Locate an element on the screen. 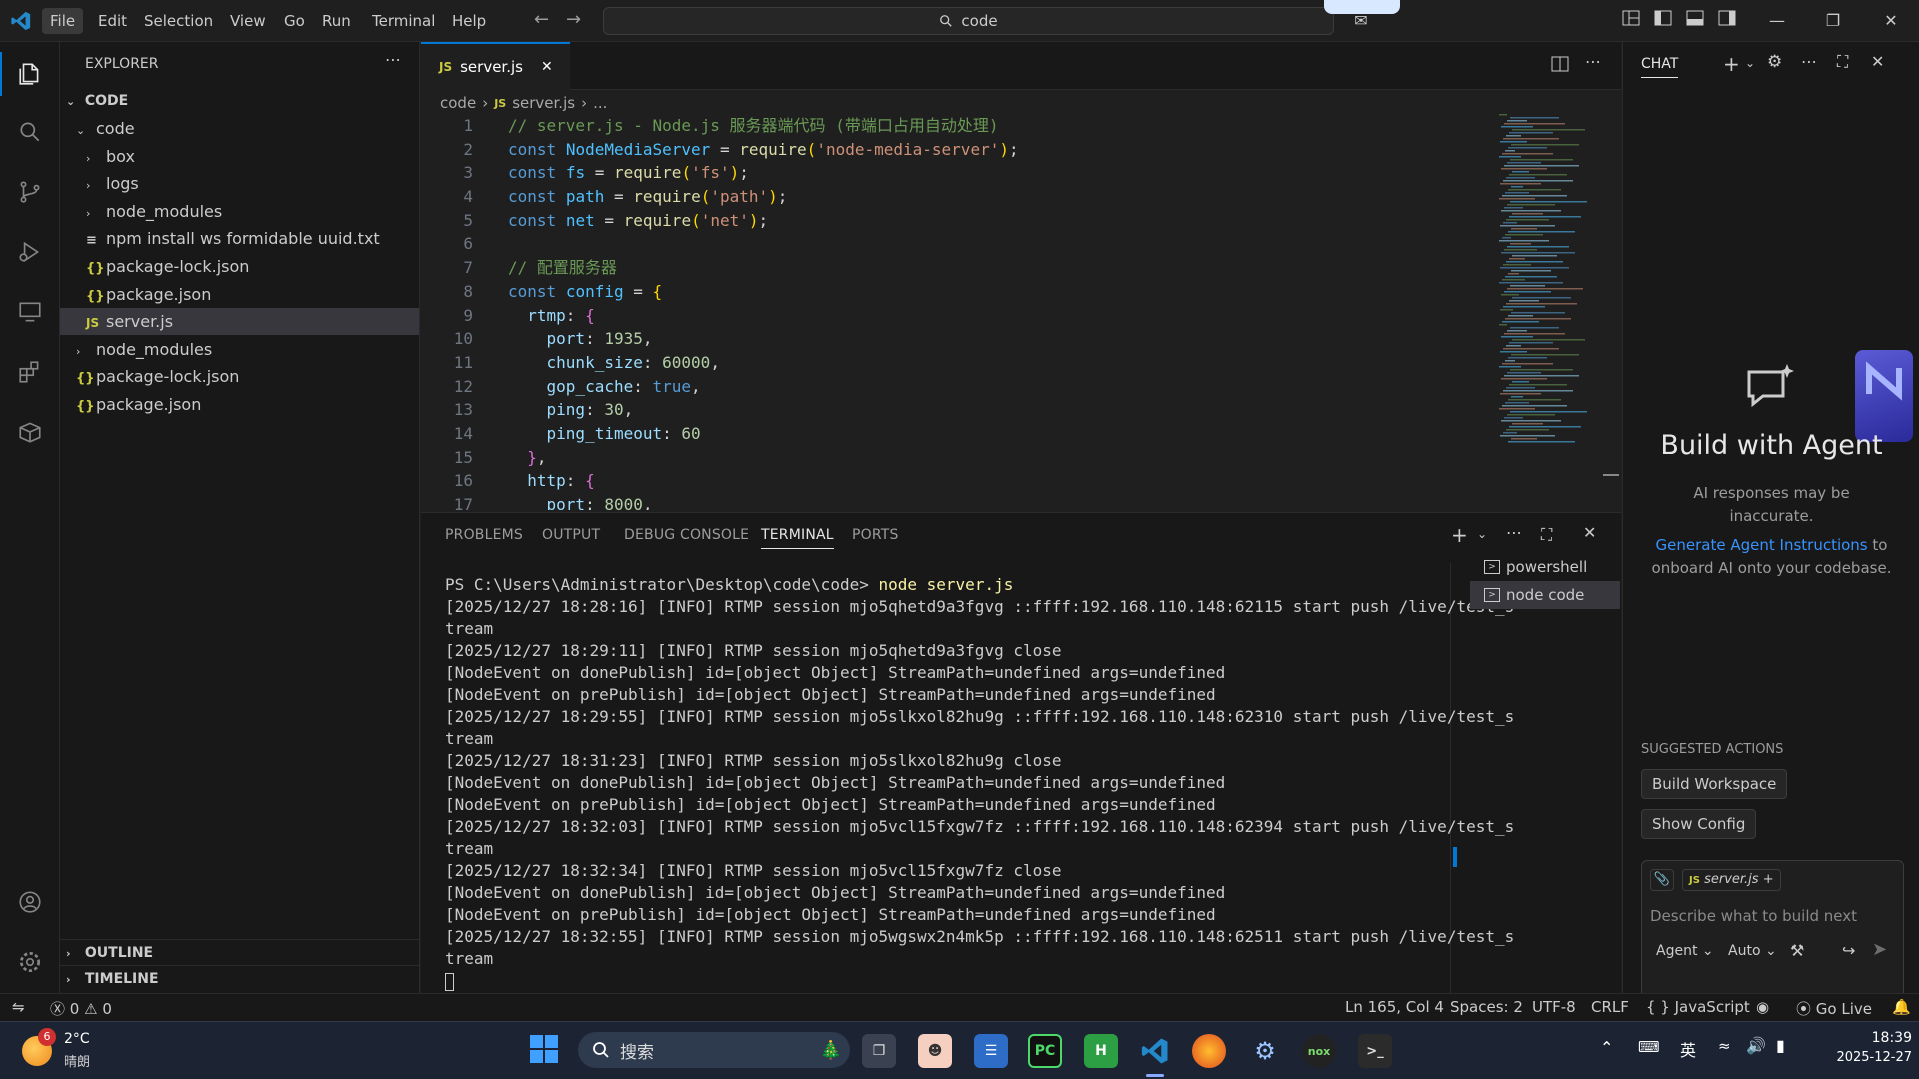 This screenshot has height=1079, width=1919. maximize-panel-icon: ⛶ is located at coordinates (1546, 535).